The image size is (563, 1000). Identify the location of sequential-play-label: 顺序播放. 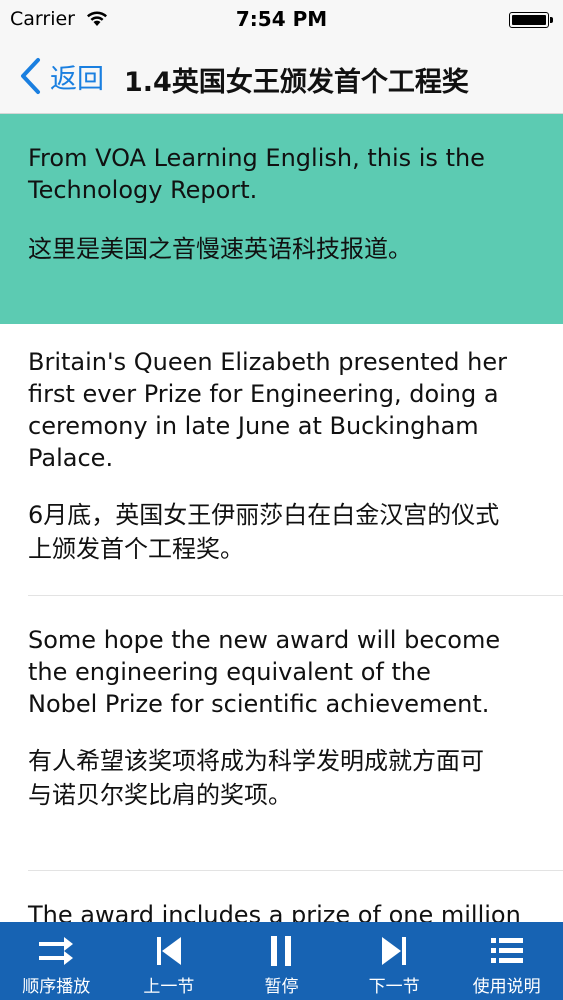
(56, 987).